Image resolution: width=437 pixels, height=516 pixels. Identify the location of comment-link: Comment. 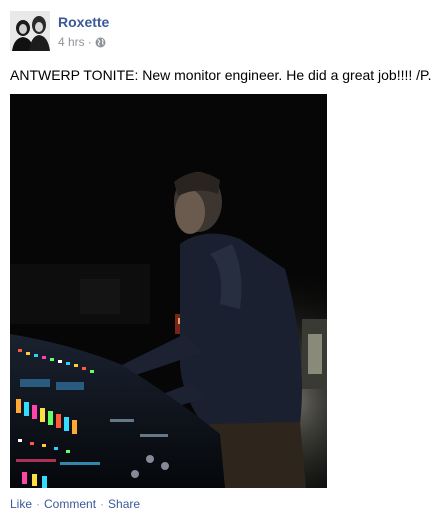
(70, 504).